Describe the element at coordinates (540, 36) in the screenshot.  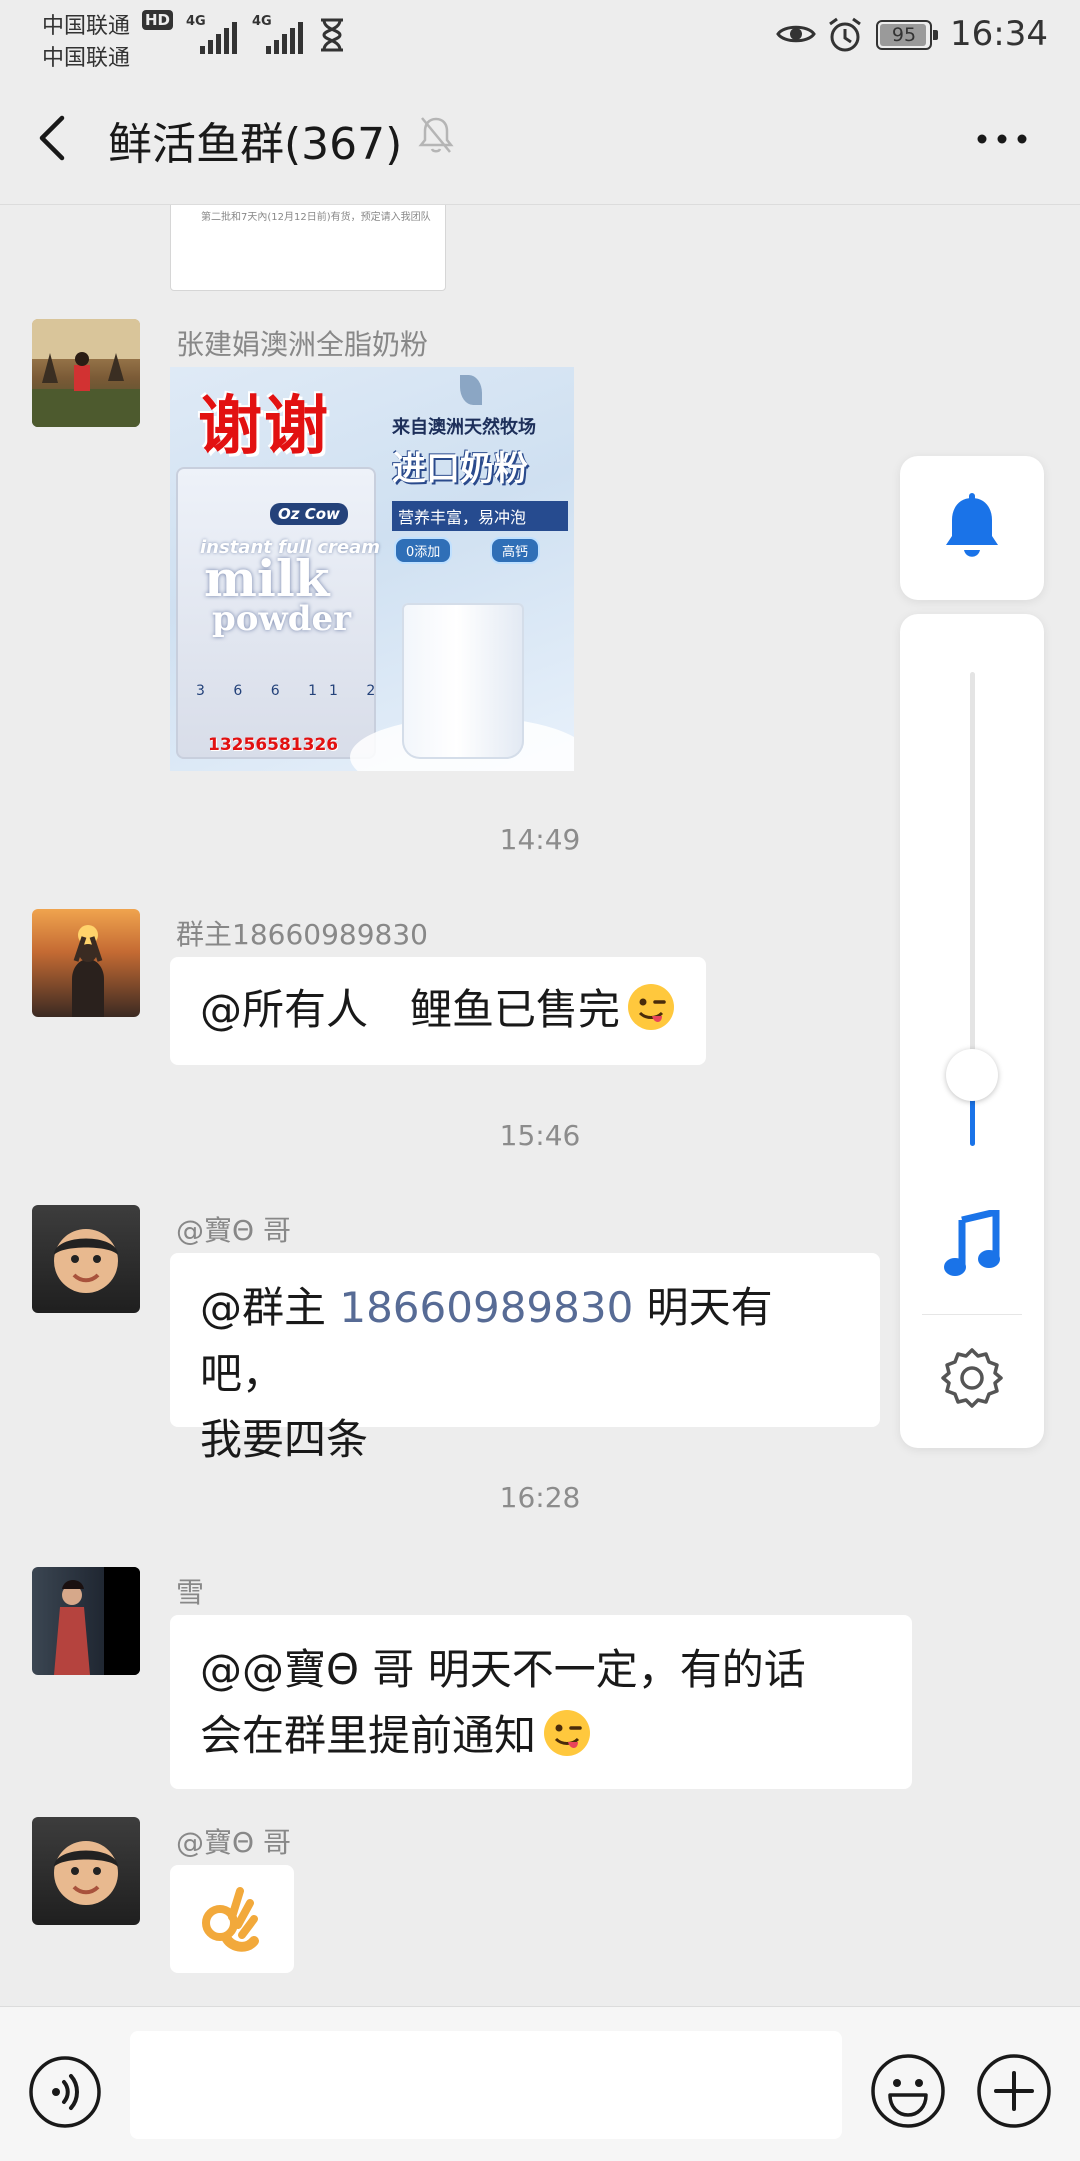
I see `status-bar: 中国联通 HD 中国联通 4G 4G 95 16:34` at that location.